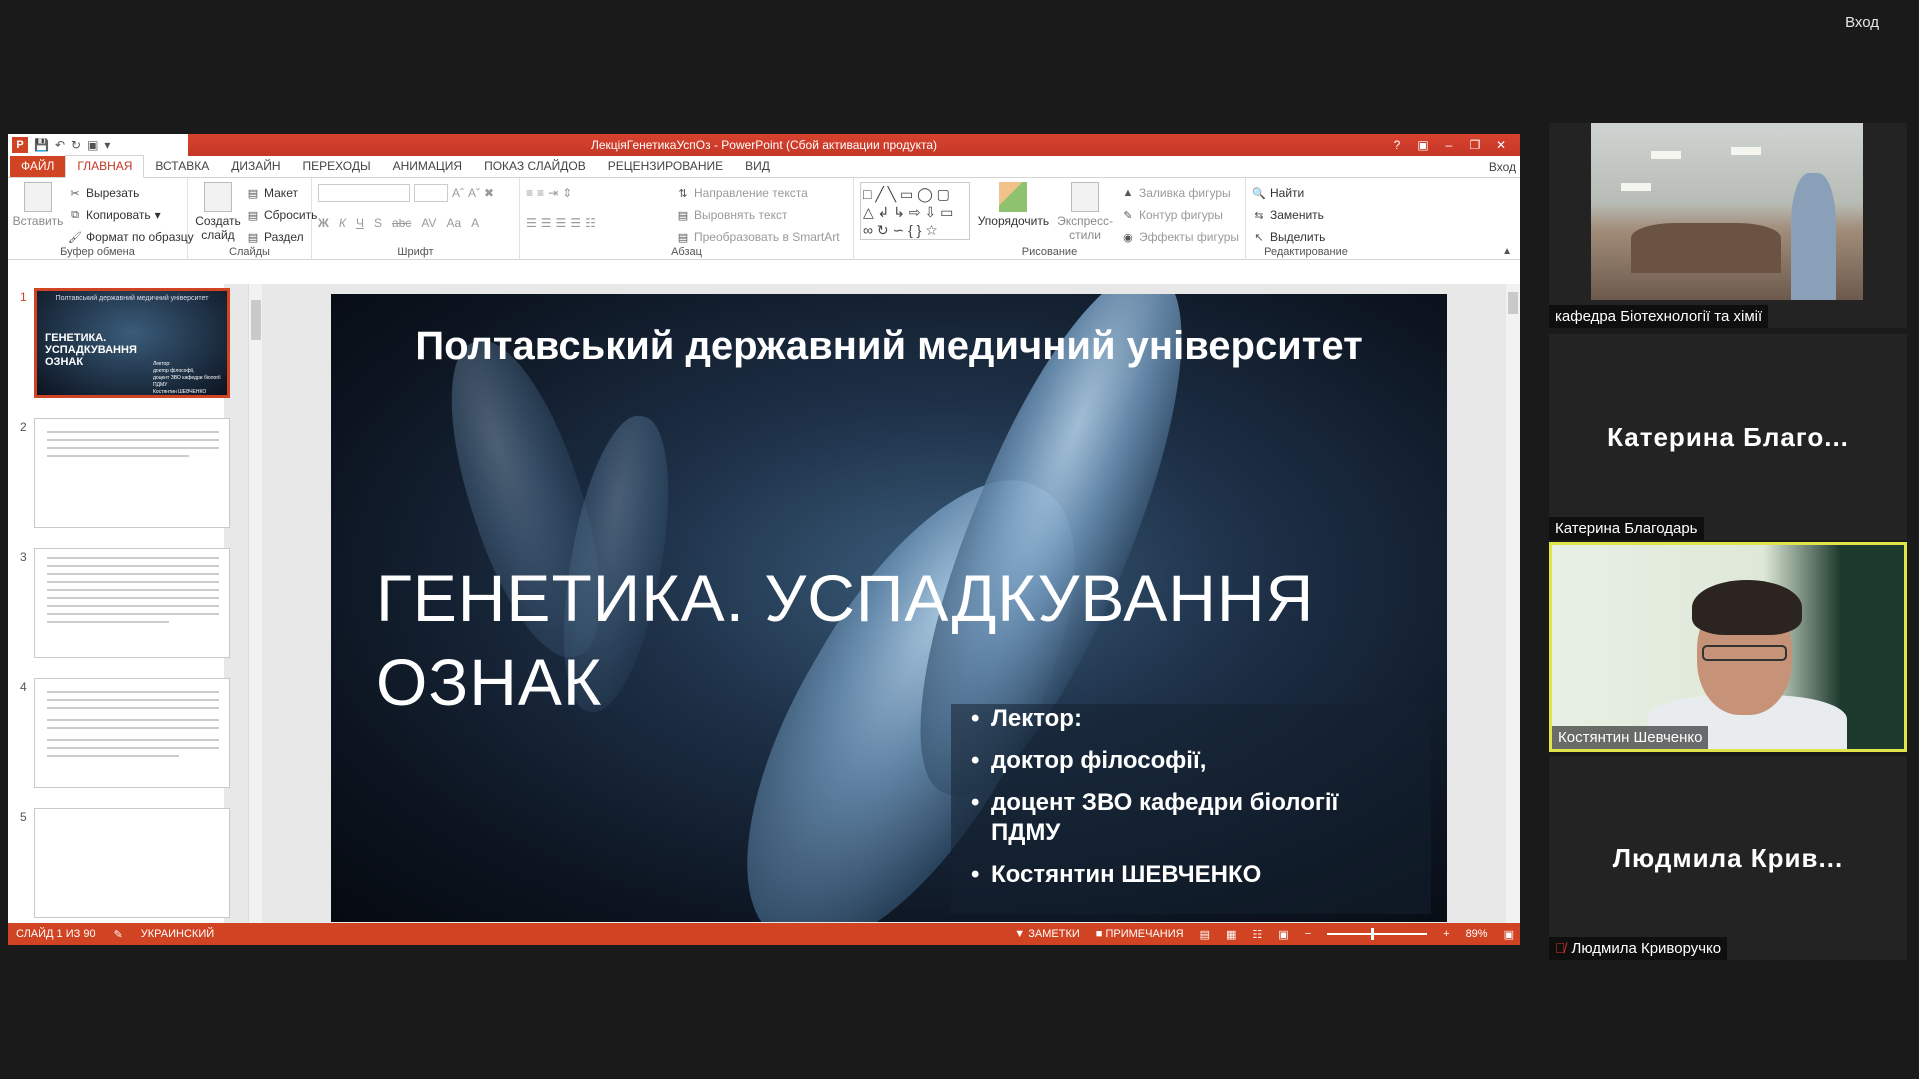 The height and width of the screenshot is (1079, 1919). Describe the element at coordinates (1477, 934) in the screenshot. I see `zoom-level: 89%` at that location.